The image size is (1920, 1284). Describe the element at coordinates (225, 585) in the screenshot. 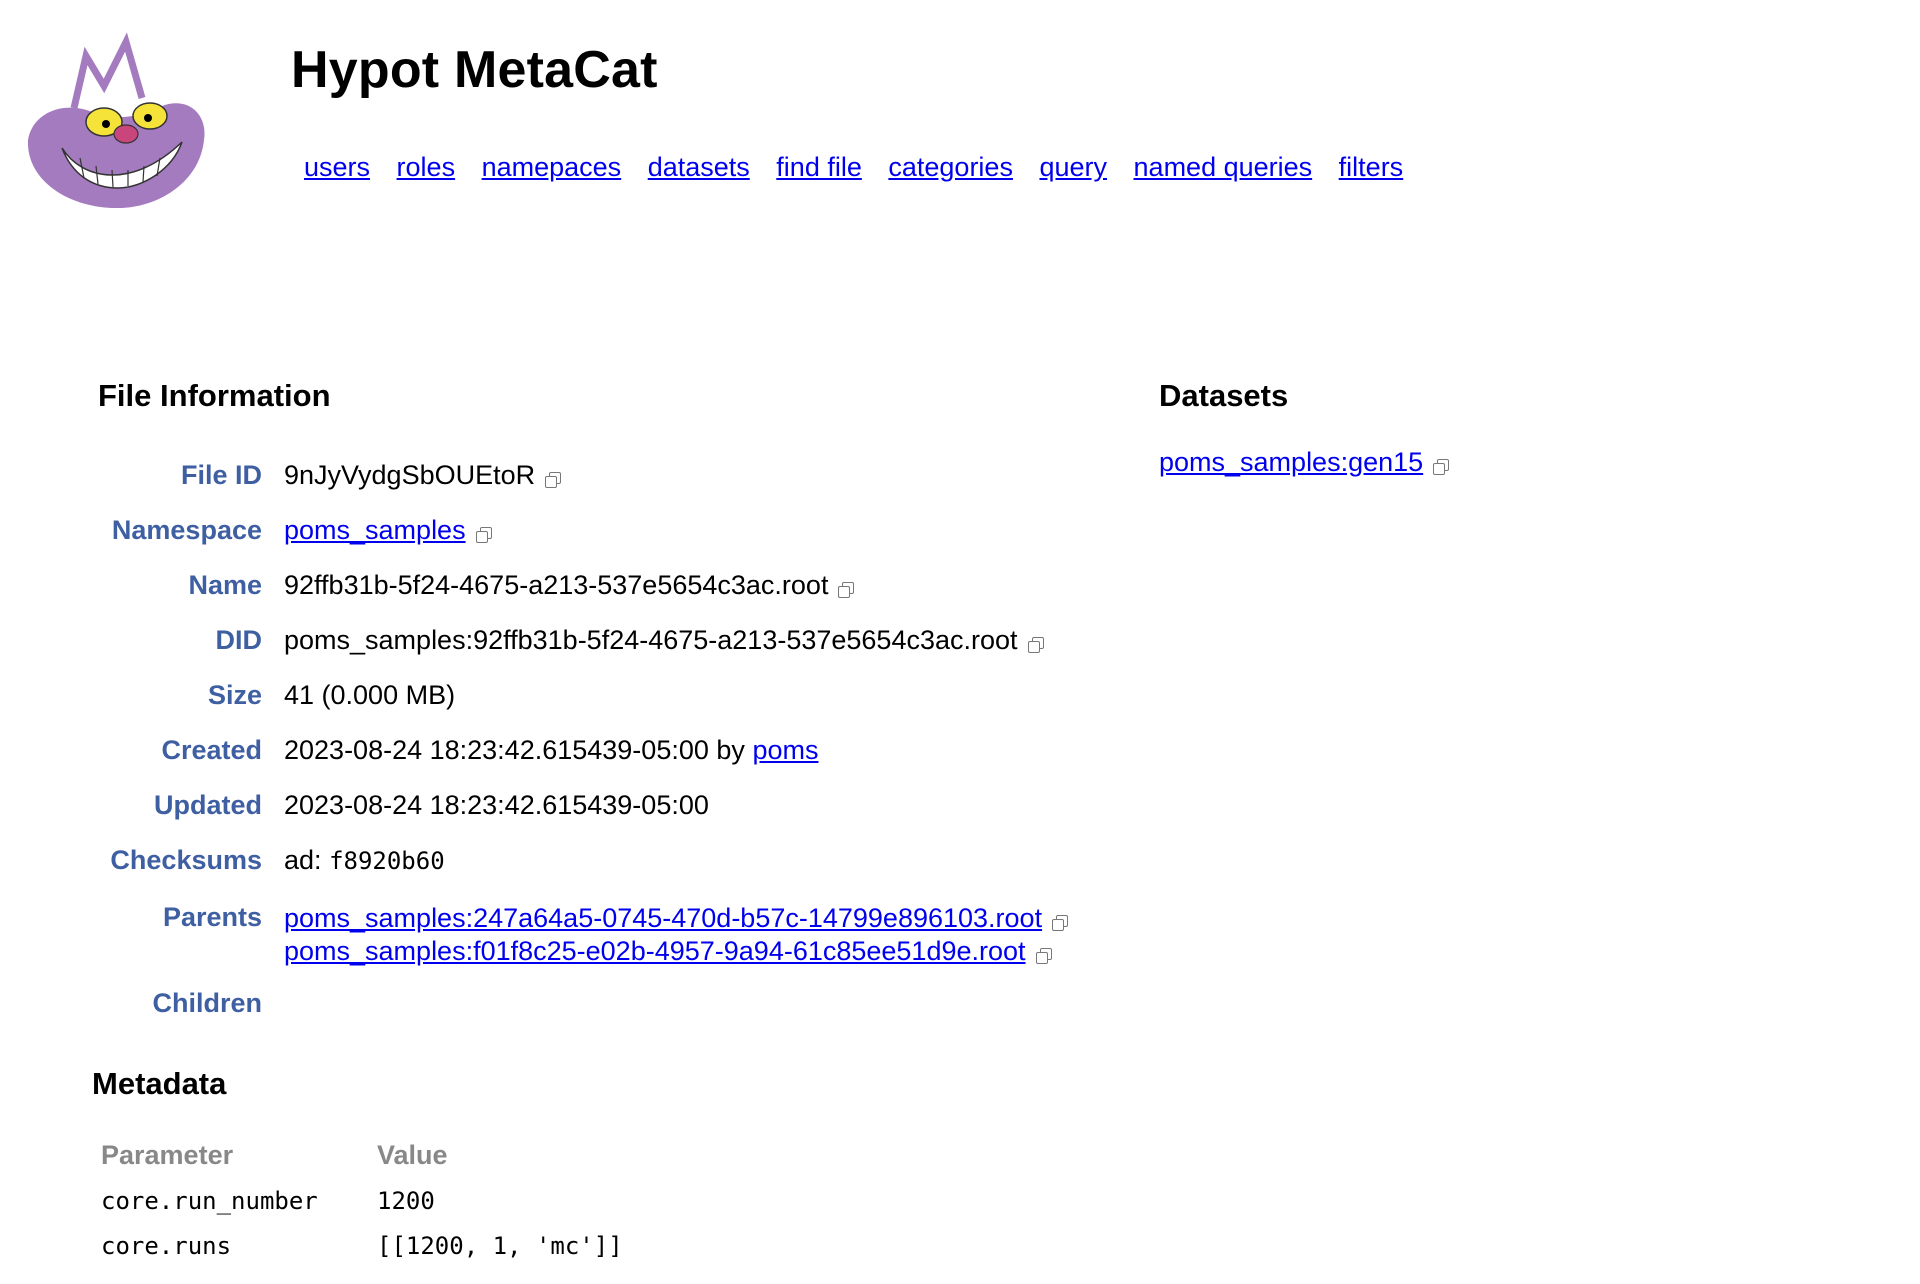

I see `name-label: Name` at that location.